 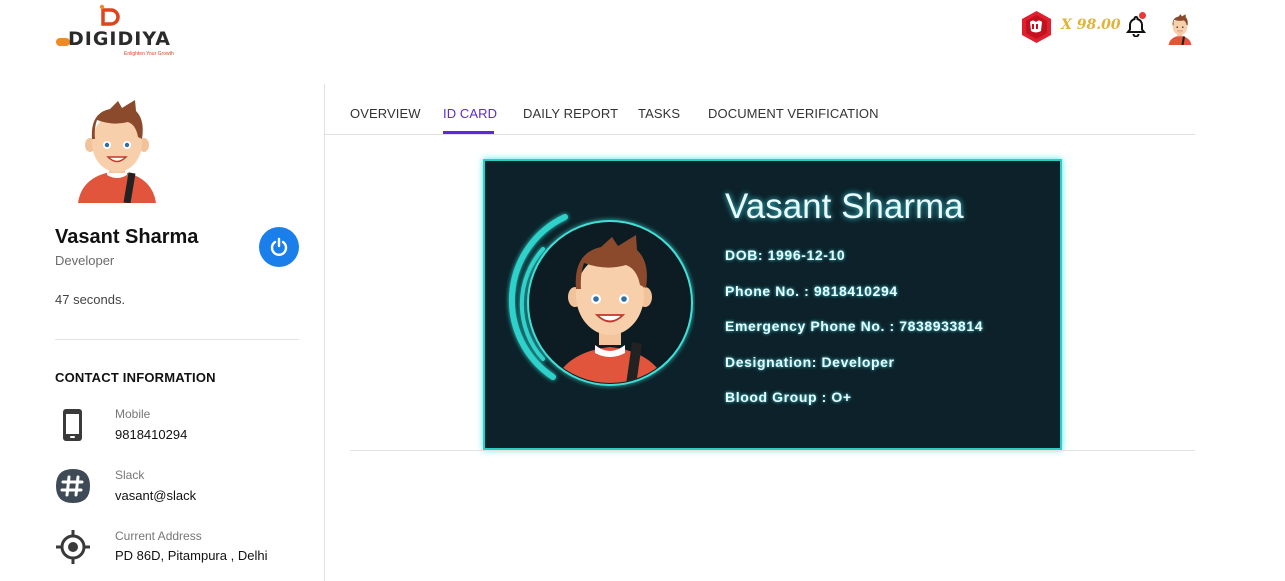 I want to click on contact-label-slack: Slack, so click(x=130, y=475).